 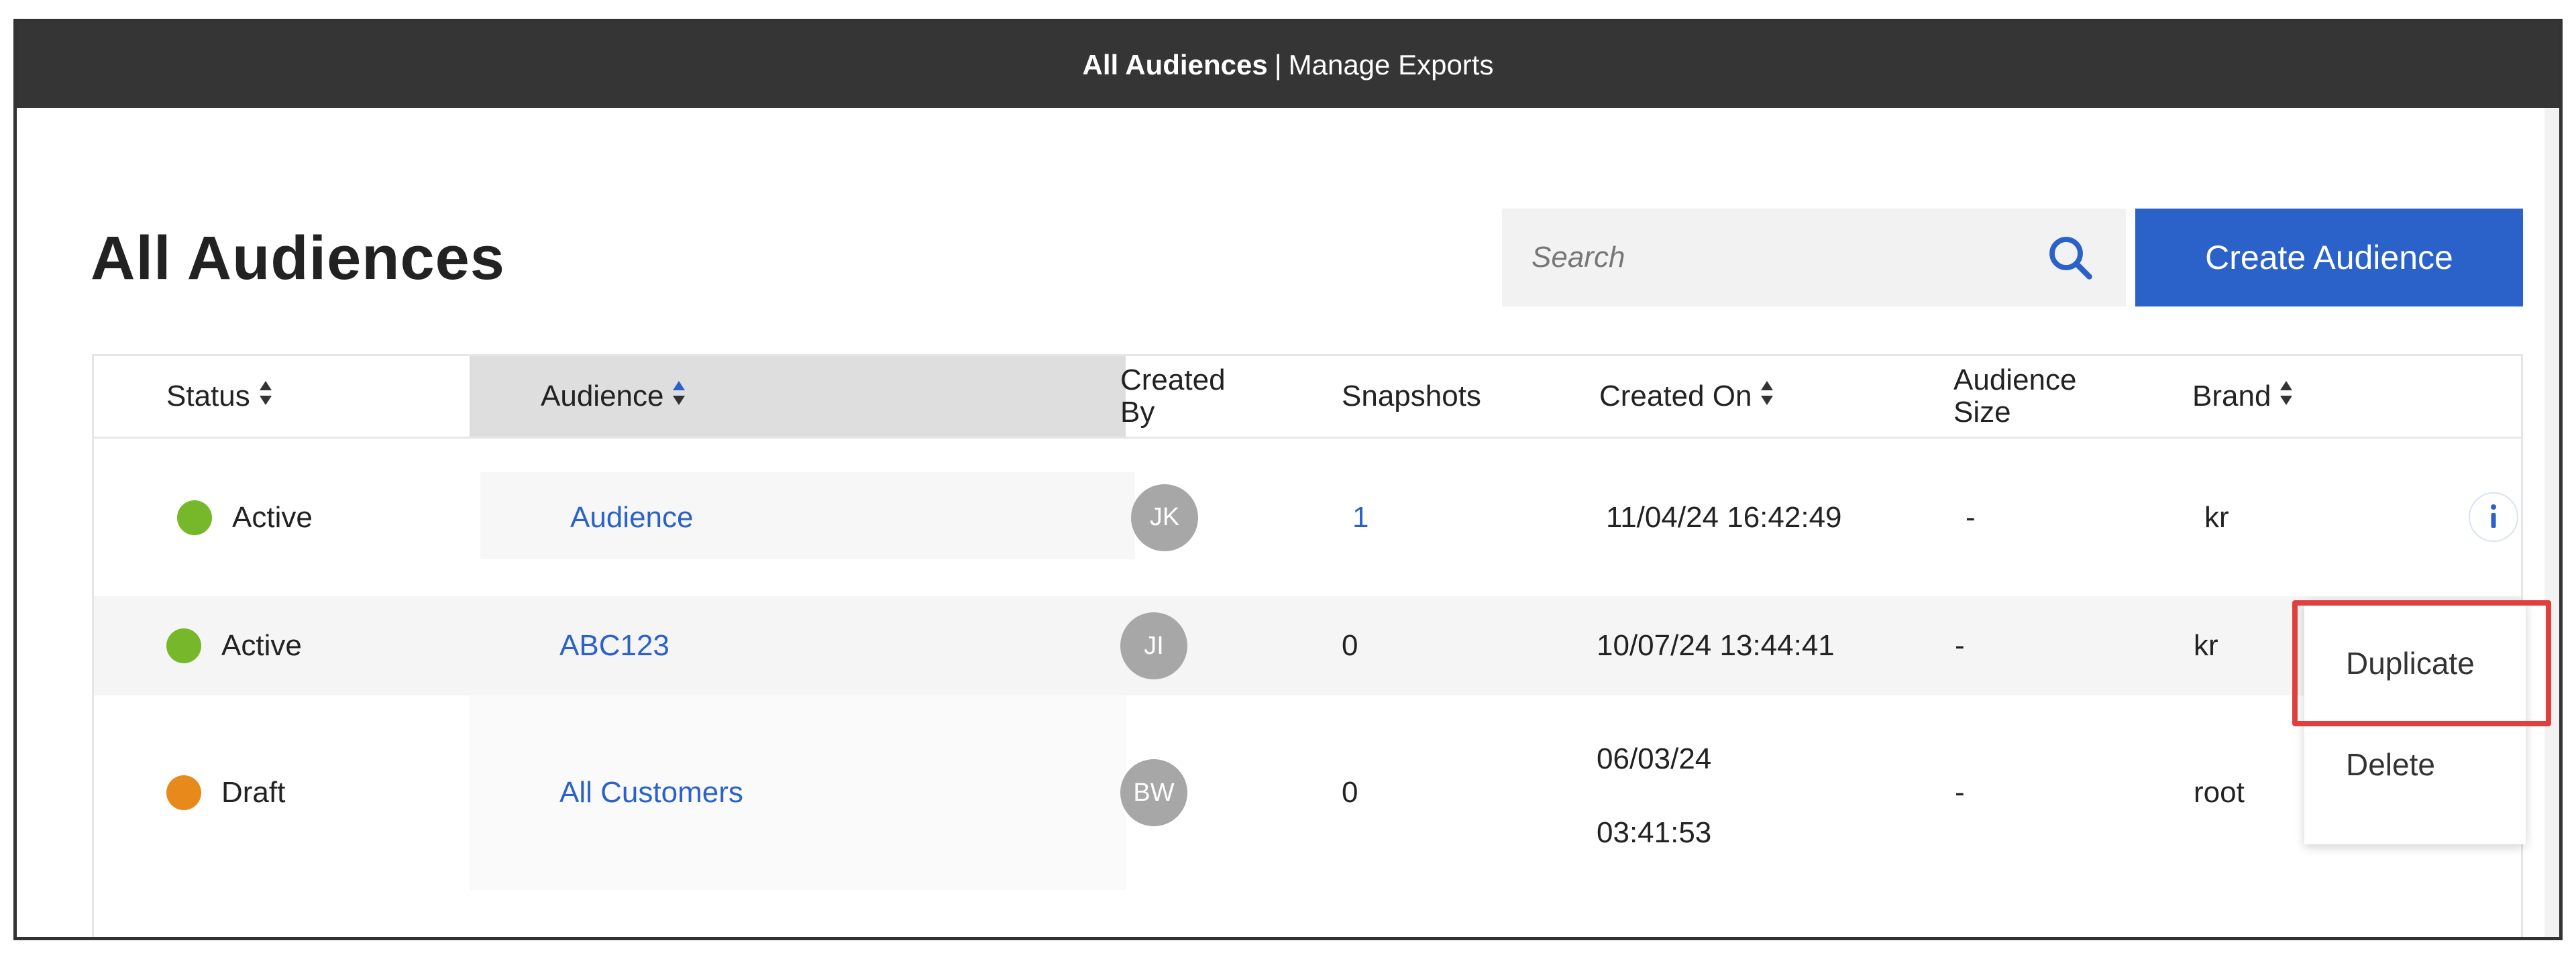 I want to click on column-header-snapshots: Snapshots, so click(x=1469, y=396).